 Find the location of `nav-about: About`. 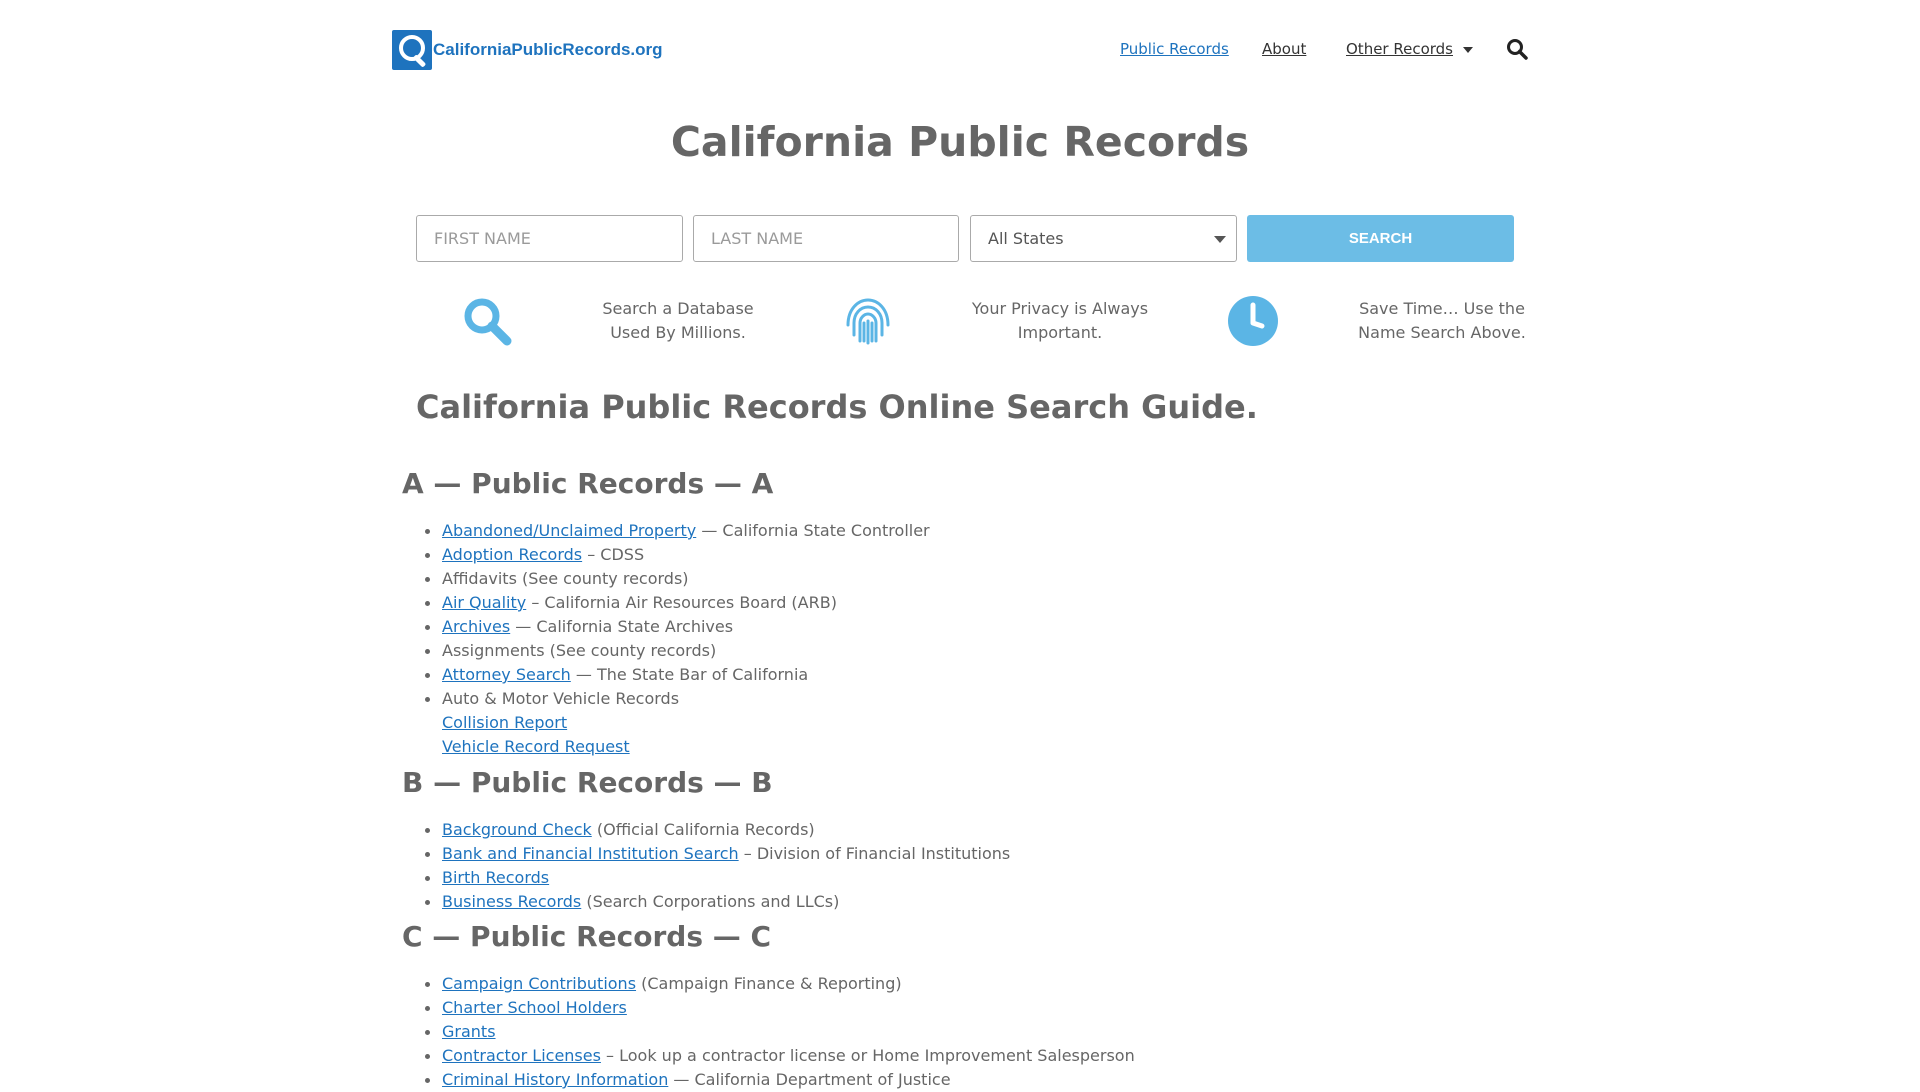

nav-about: About is located at coordinates (1284, 49).